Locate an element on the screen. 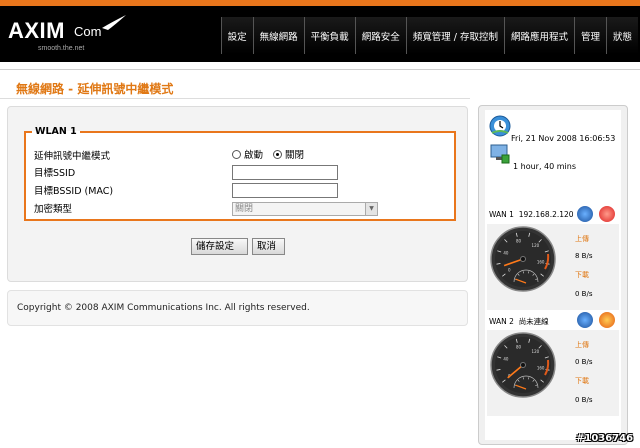 The image size is (640, 448). header-stripe is located at coordinates (320, 3).